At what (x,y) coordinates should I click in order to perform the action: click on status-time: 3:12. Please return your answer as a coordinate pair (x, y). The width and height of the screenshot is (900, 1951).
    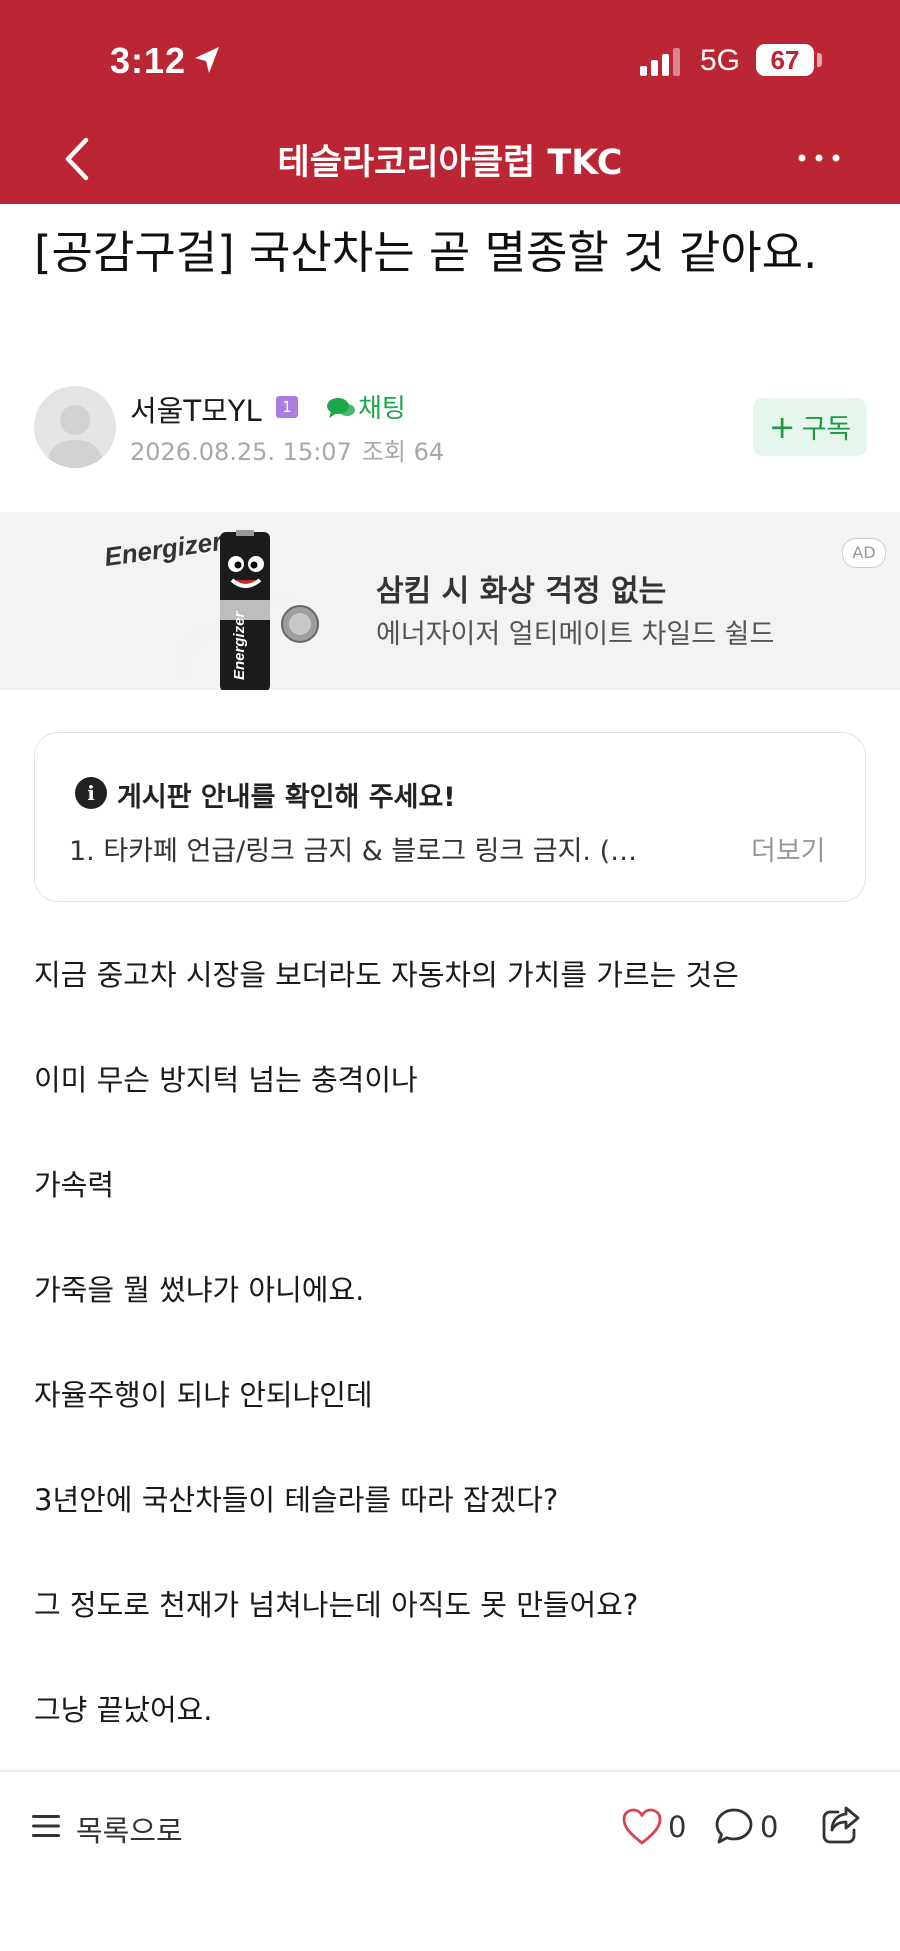
    Looking at the image, I should click on (148, 60).